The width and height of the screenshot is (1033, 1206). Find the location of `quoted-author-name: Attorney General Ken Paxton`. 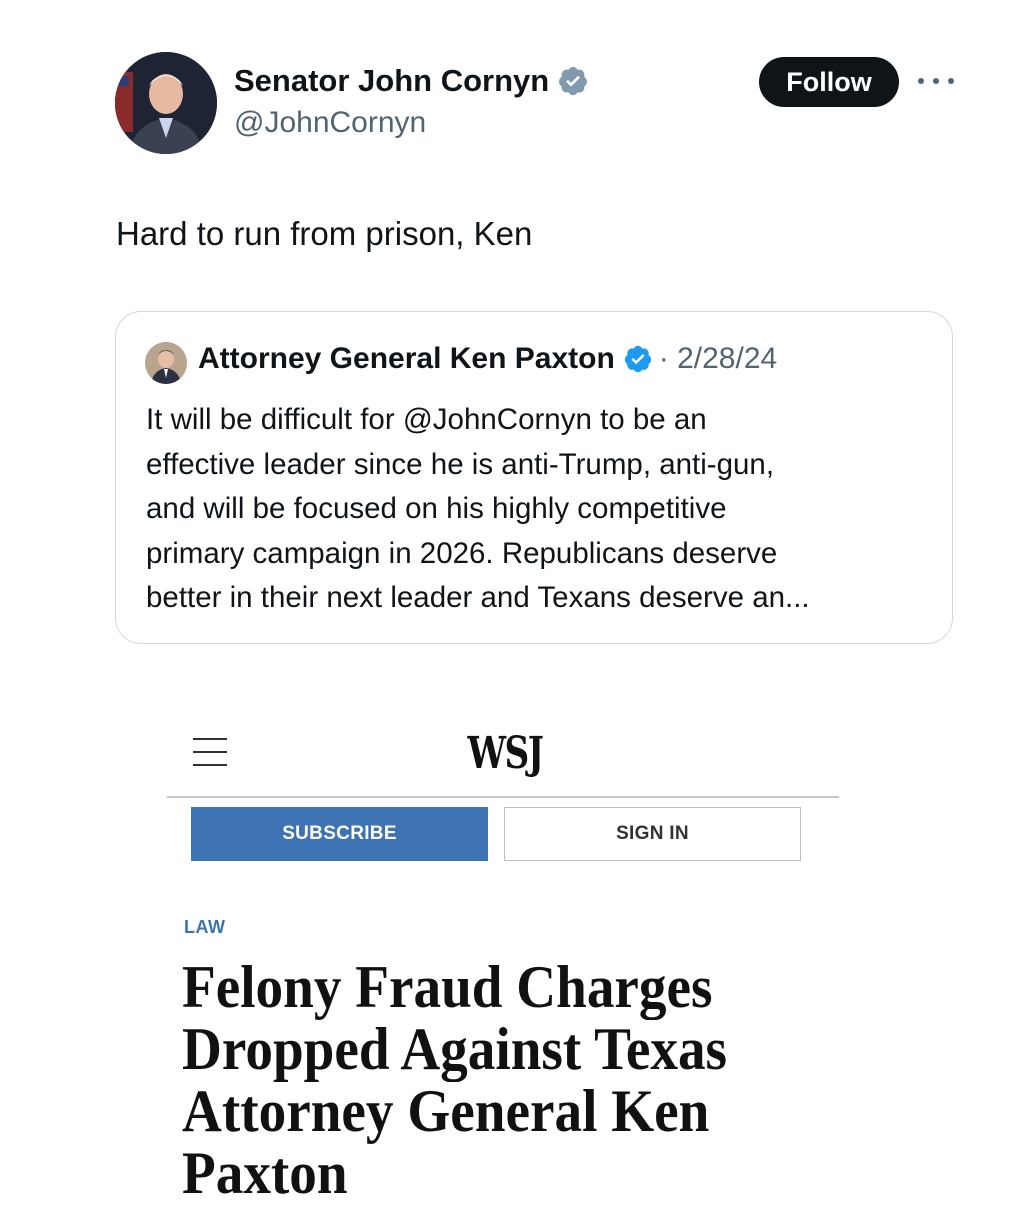

quoted-author-name: Attorney General Ken Paxton is located at coordinates (406, 358).